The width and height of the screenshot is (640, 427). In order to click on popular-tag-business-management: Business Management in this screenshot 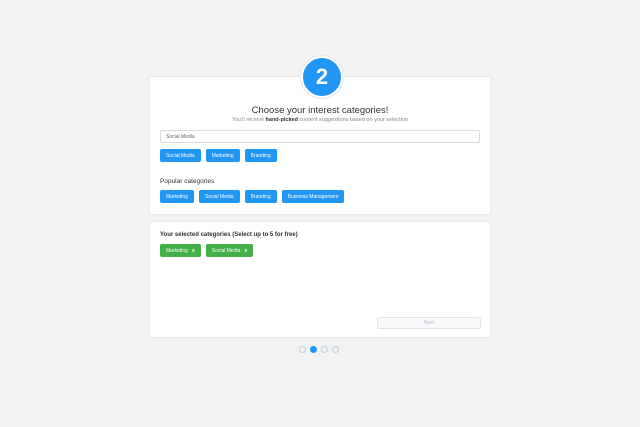, I will do `click(313, 196)`.